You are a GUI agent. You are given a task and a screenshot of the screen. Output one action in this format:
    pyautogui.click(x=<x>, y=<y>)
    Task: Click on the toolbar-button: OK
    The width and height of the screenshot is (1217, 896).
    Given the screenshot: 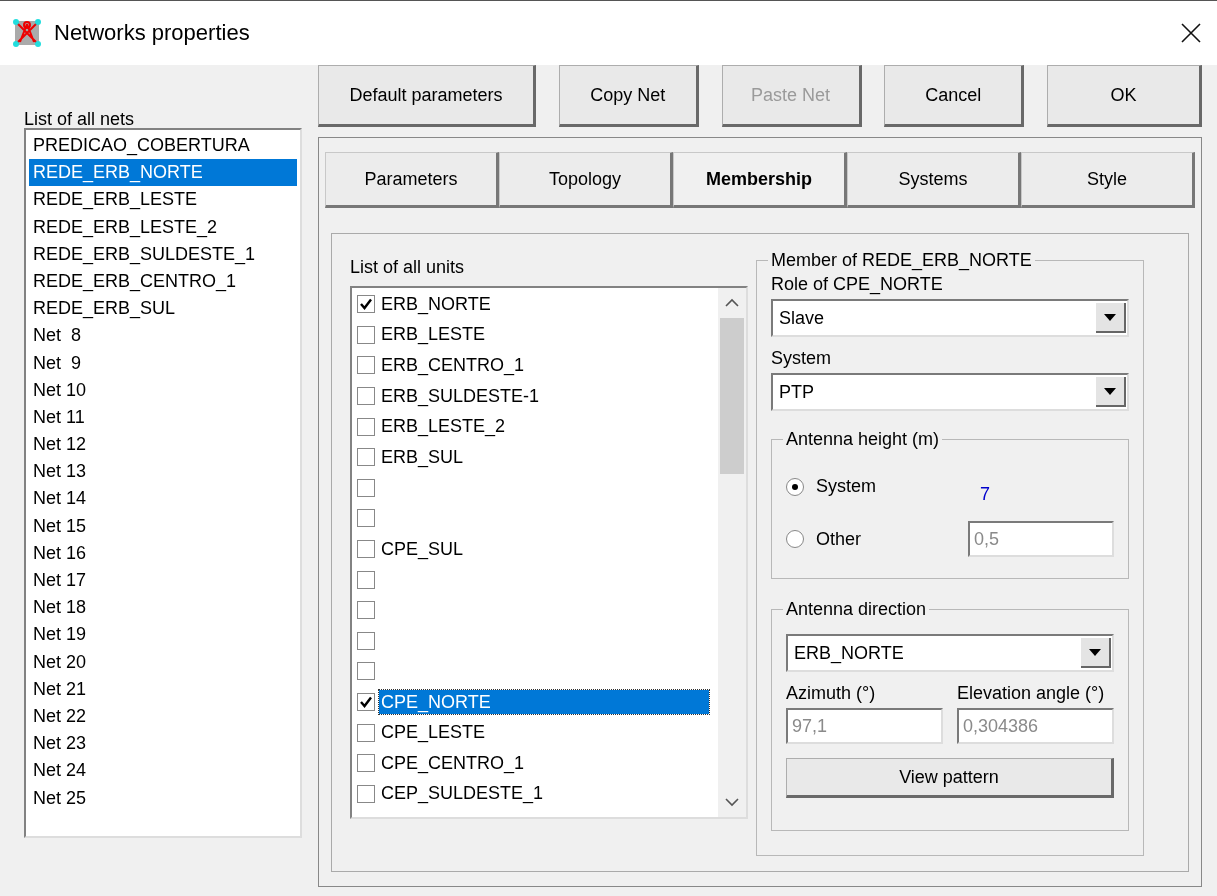 What is the action you would take?
    pyautogui.click(x=1124, y=96)
    